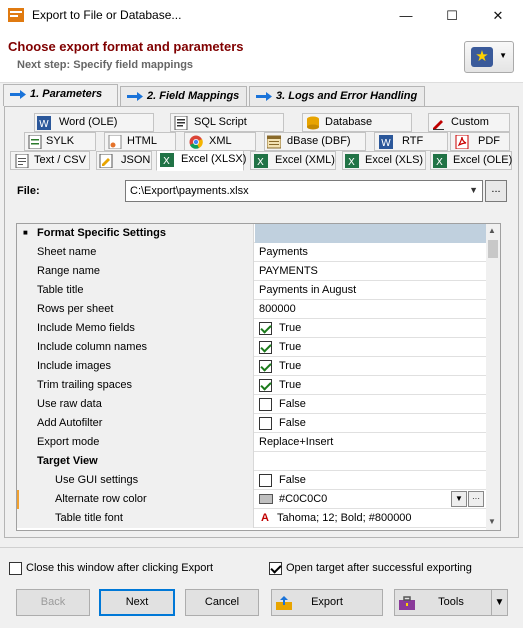 This screenshot has height=628, width=523. Describe the element at coordinates (28, 191) in the screenshot. I see `file-label: File:` at that location.